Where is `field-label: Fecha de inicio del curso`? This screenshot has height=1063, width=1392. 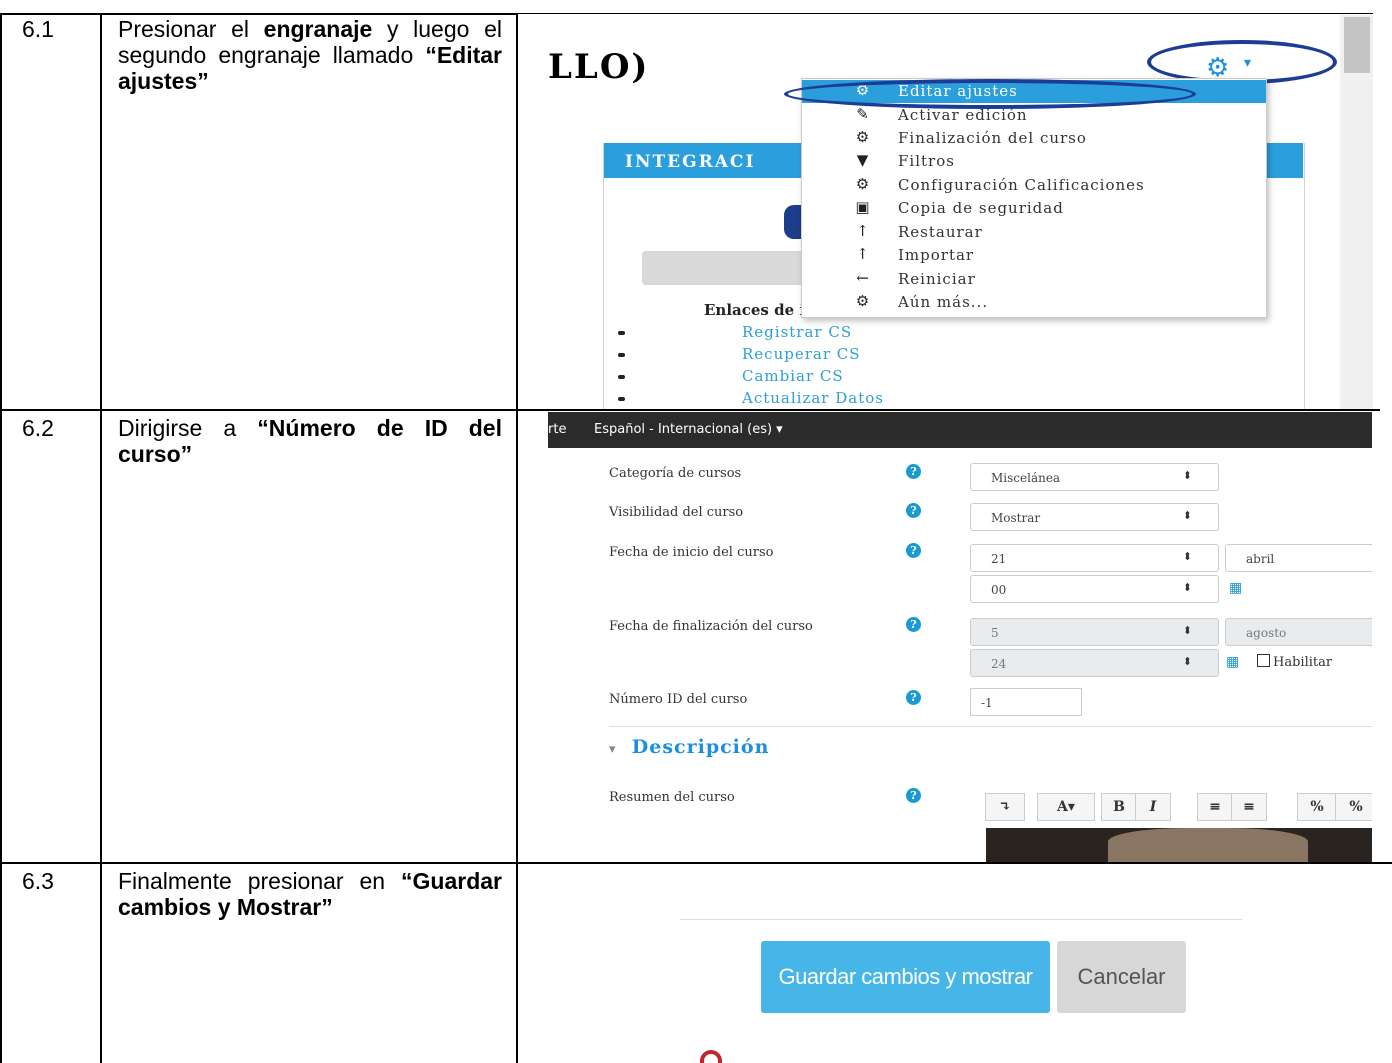
field-label: Fecha de inicio del curso is located at coordinates (691, 552).